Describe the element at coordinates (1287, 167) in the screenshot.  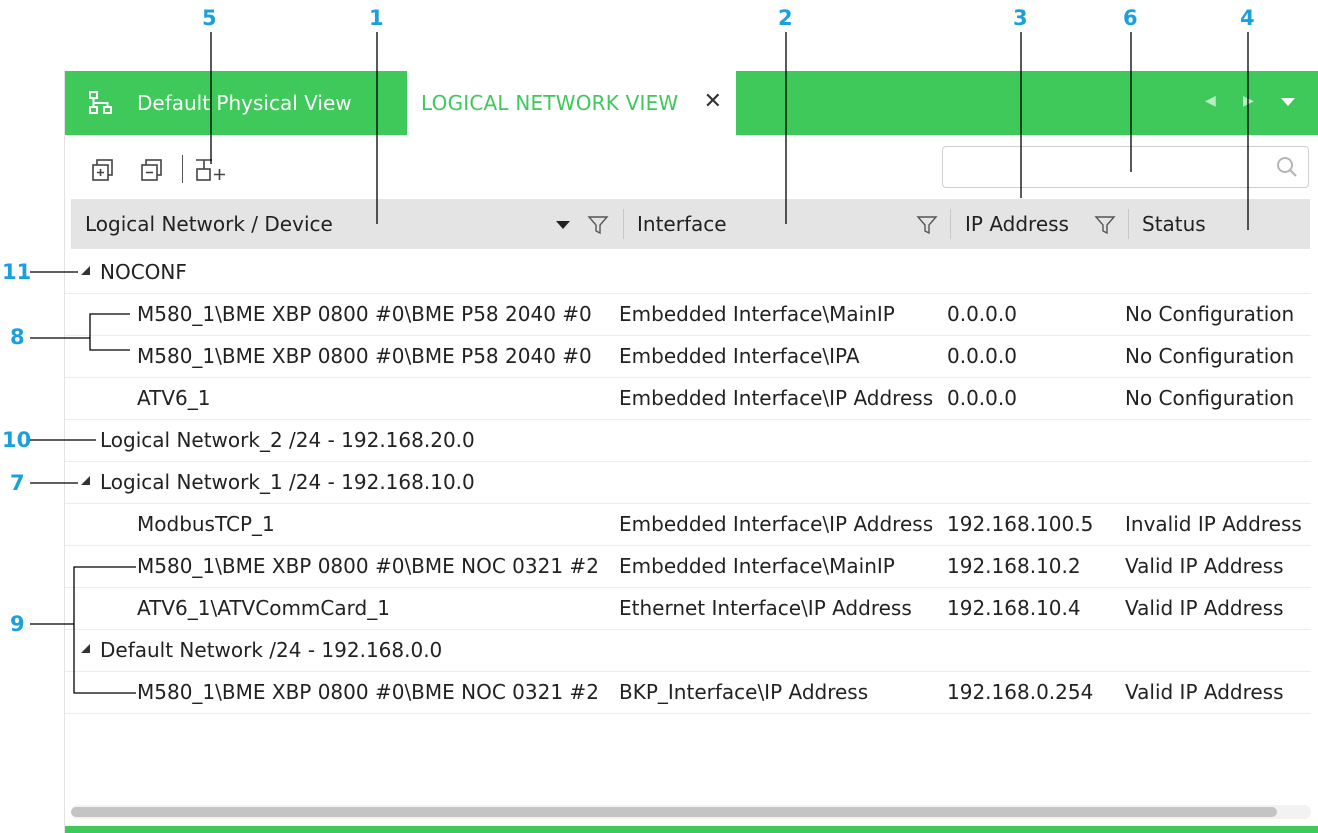
I see `search-icon` at that location.